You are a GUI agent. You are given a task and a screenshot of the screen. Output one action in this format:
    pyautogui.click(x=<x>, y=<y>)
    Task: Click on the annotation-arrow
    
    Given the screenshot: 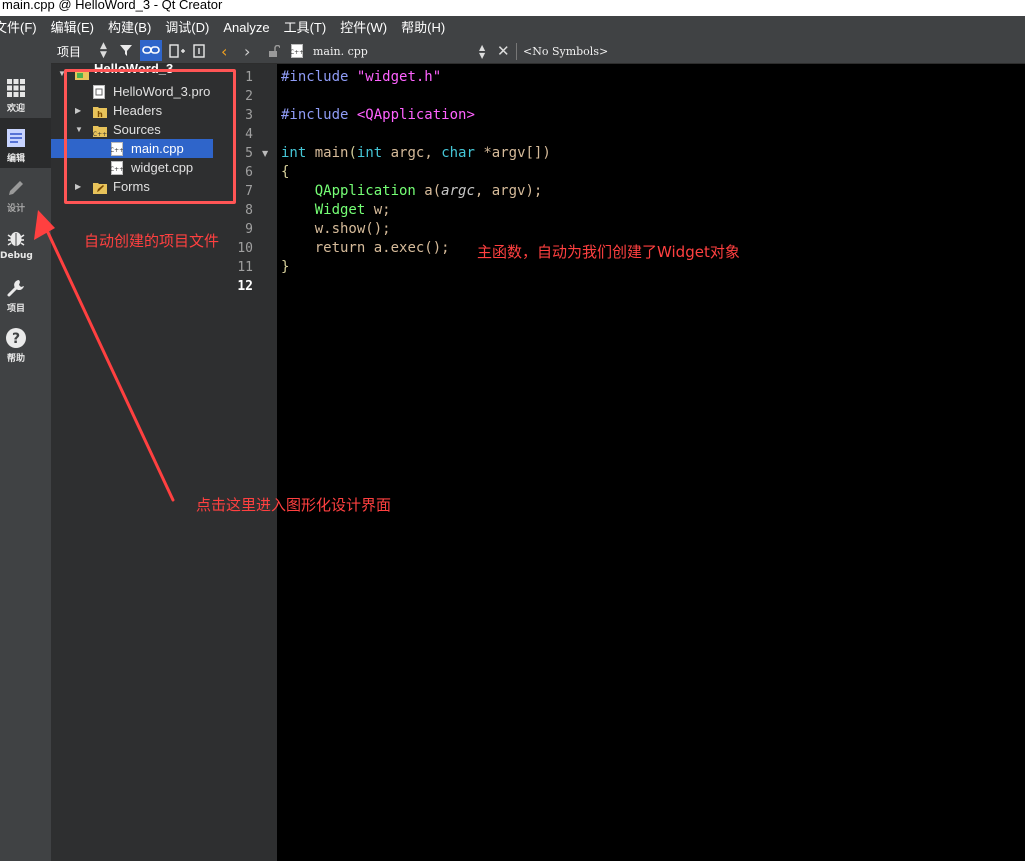 What is the action you would take?
    pyautogui.click(x=104, y=356)
    